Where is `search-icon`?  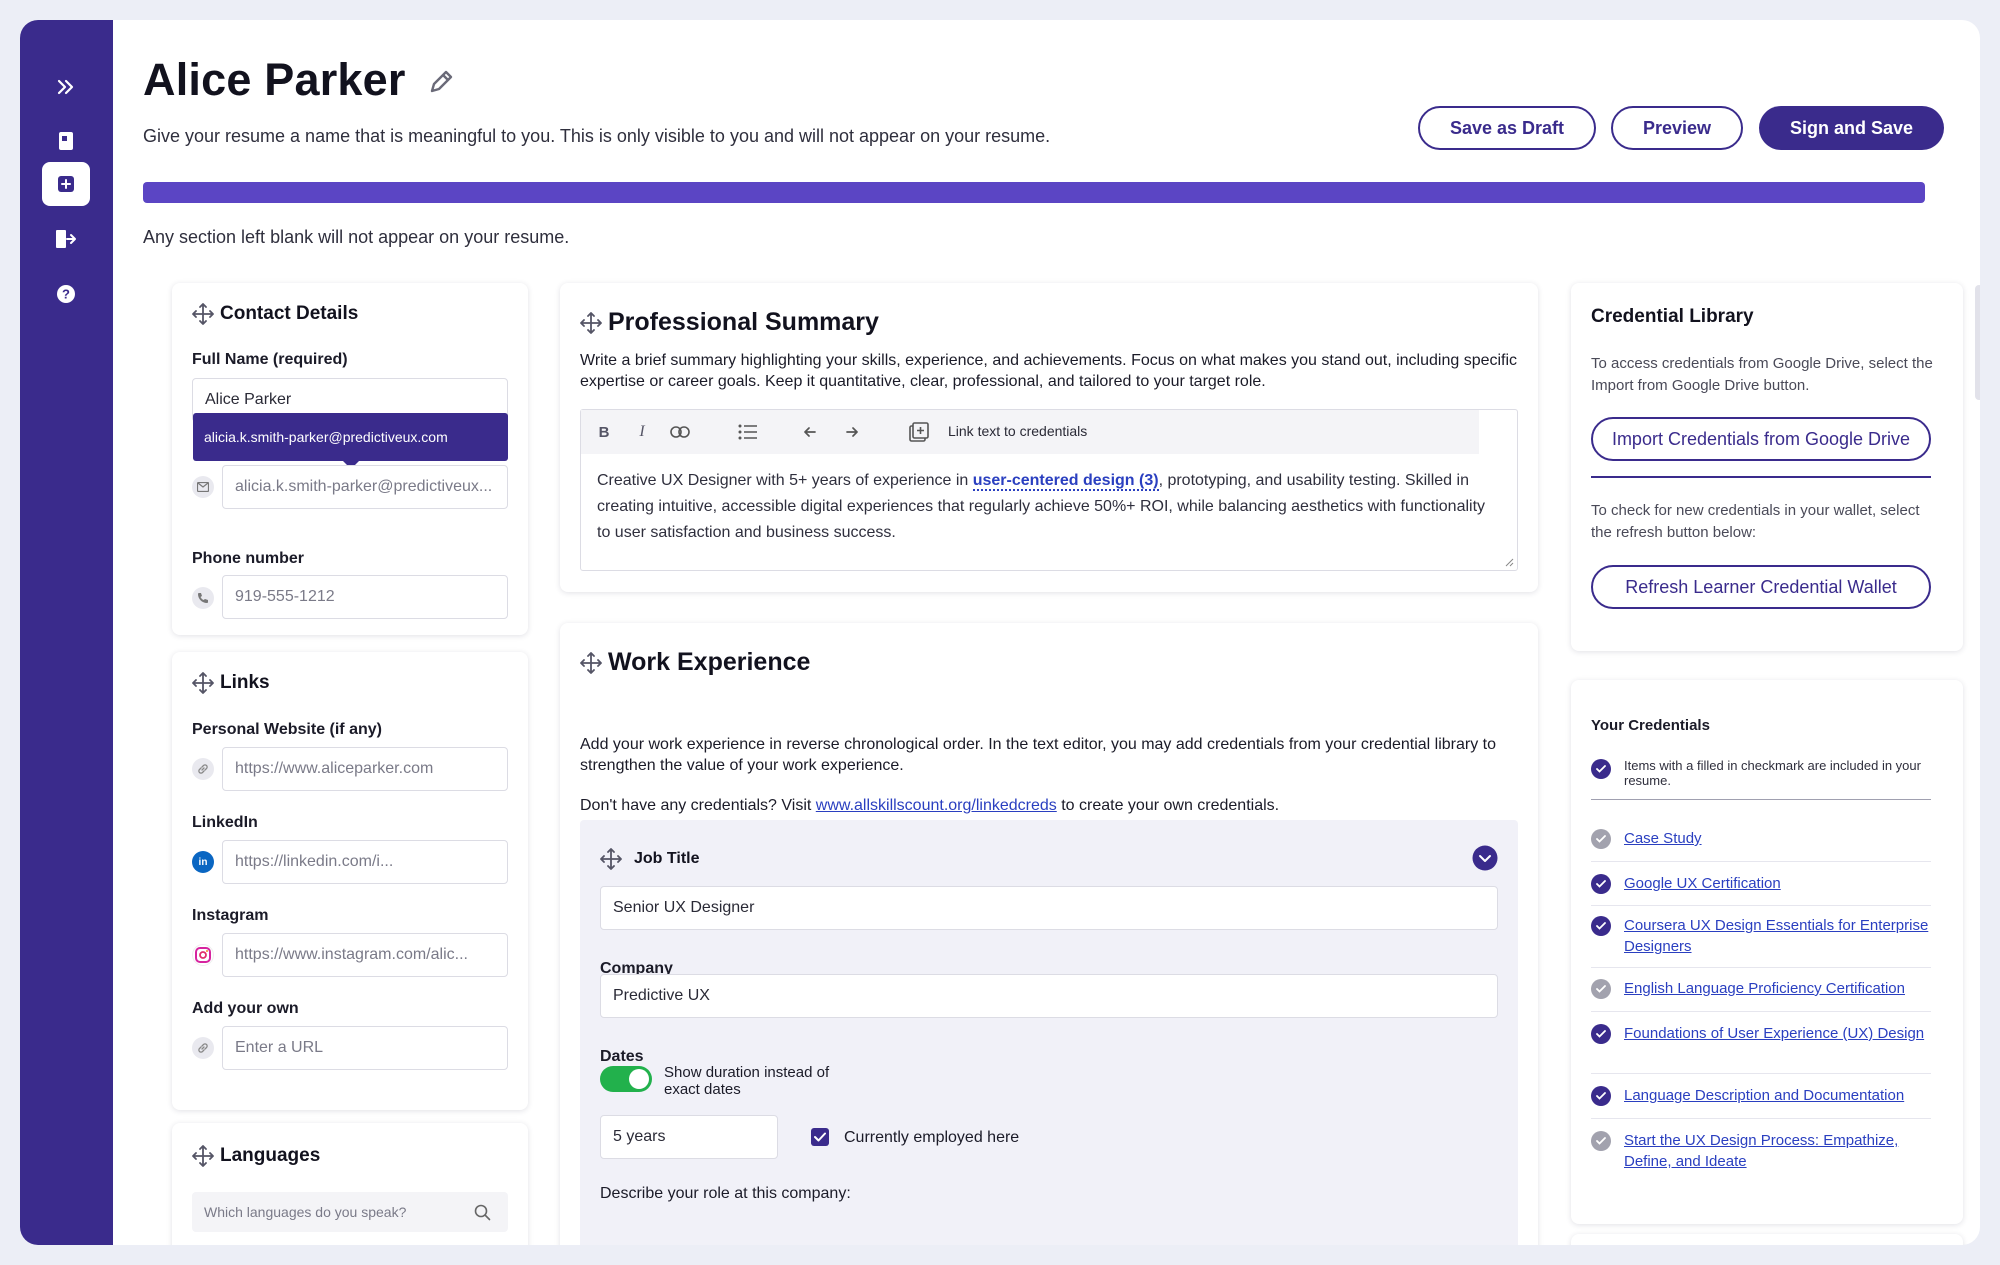 search-icon is located at coordinates (482, 1212).